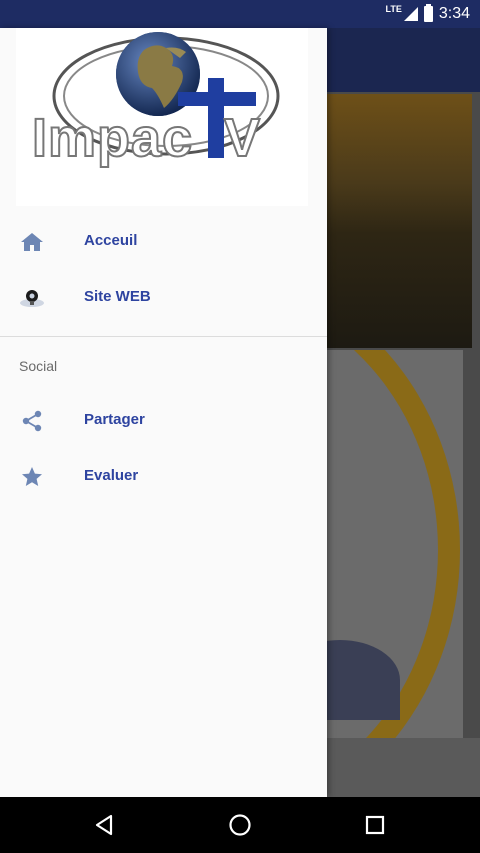  Describe the element at coordinates (240, 14) in the screenshot. I see `status-bar: LTE 3:34` at that location.